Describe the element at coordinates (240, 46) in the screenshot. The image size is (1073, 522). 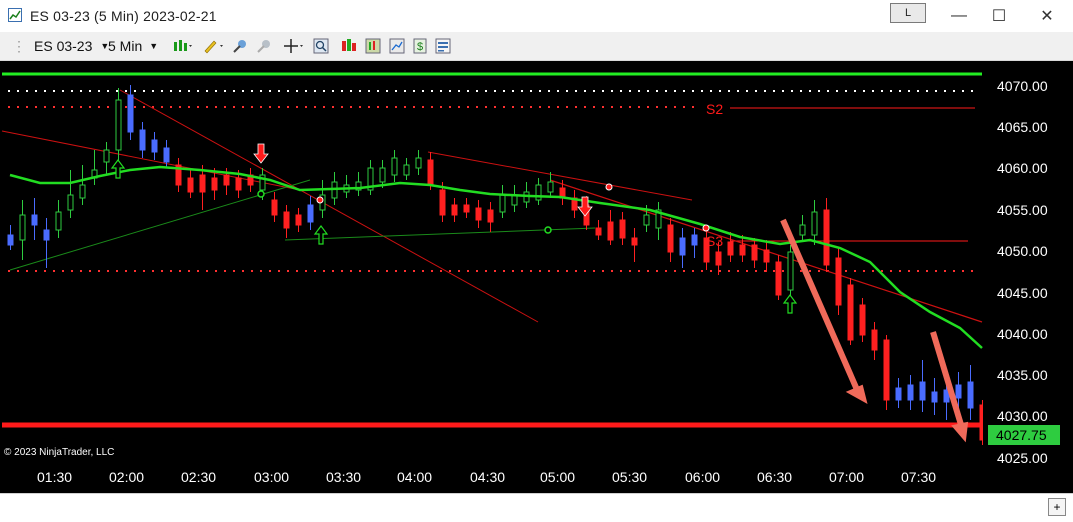
I see `snap-icon` at that location.